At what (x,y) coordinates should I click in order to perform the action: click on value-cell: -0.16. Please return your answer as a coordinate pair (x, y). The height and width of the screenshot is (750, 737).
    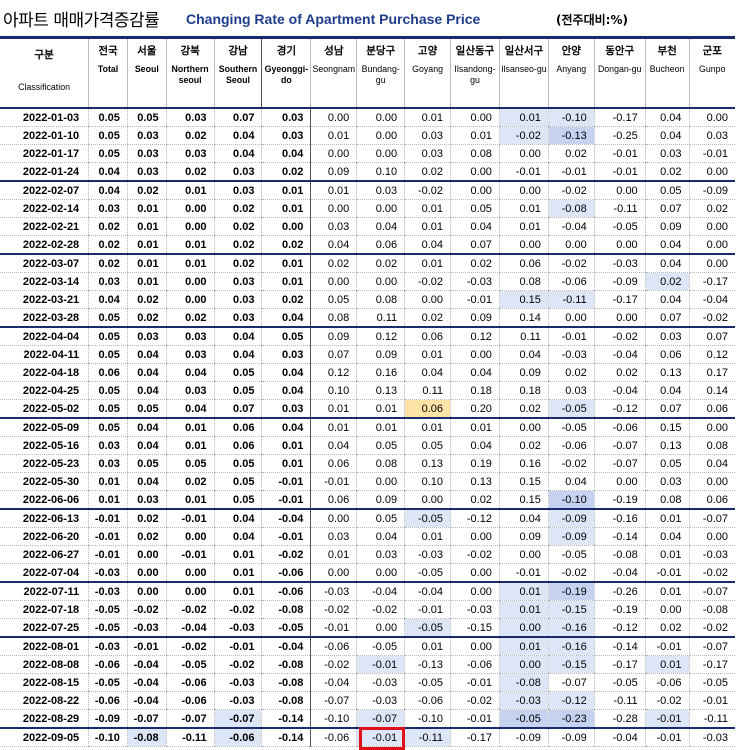
    Looking at the image, I should click on (571, 628).